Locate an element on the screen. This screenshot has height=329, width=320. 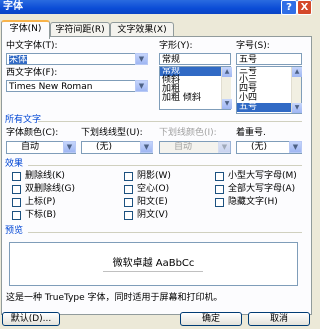
font-color-label: 字体颜色(C): is located at coordinates (32, 133).